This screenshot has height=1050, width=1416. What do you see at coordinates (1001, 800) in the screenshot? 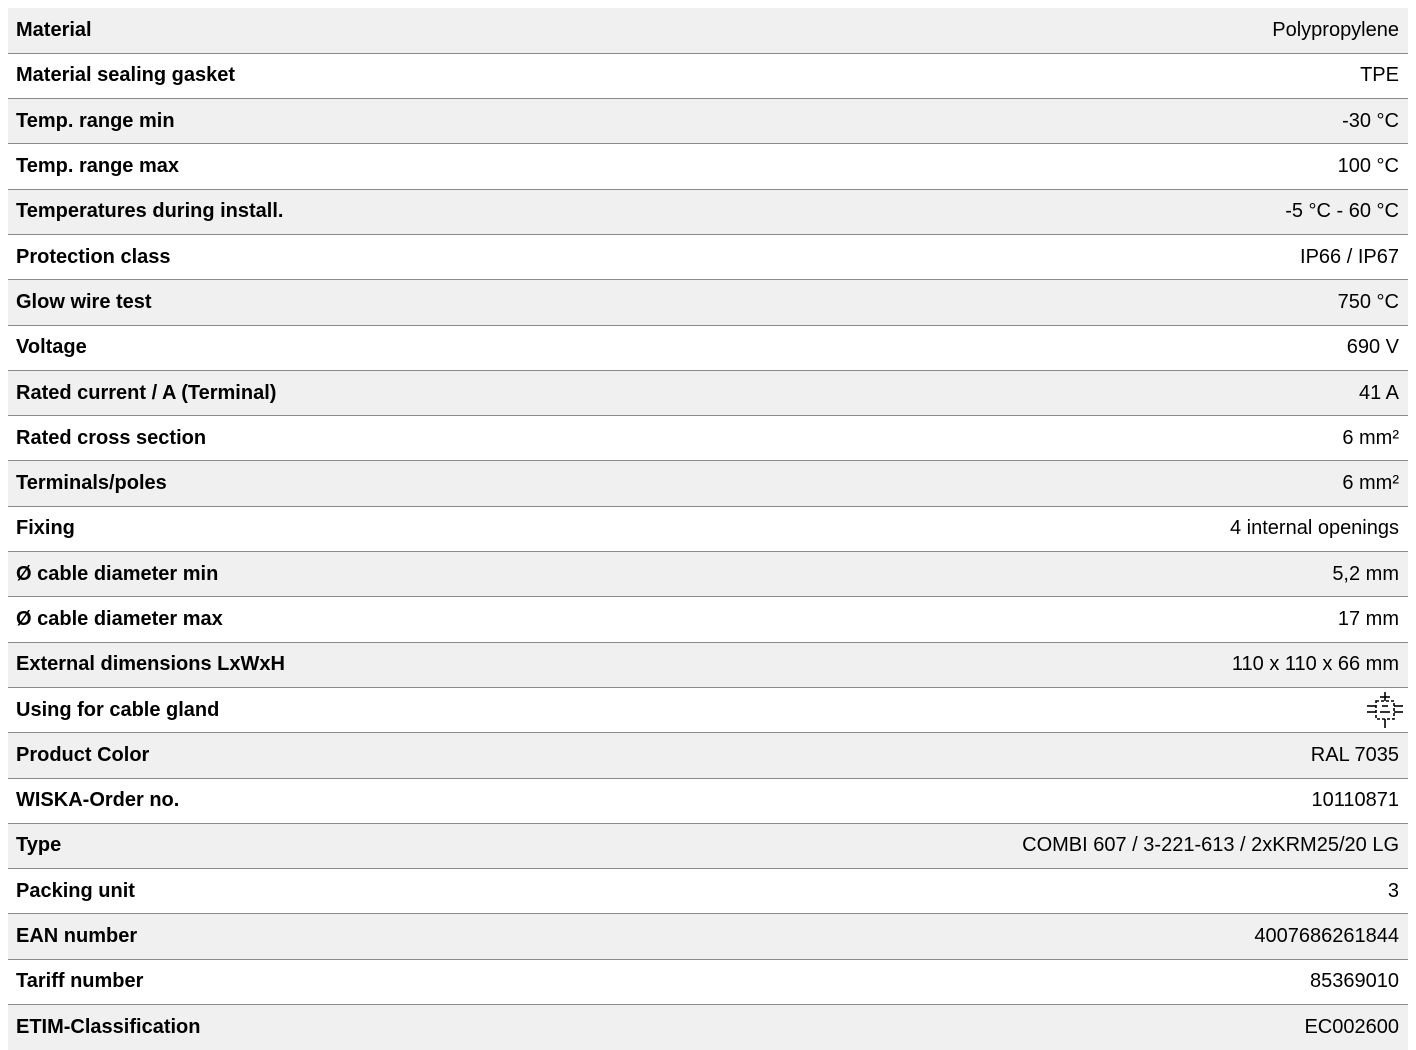
I see `spec-value: 10110871` at bounding box center [1001, 800].